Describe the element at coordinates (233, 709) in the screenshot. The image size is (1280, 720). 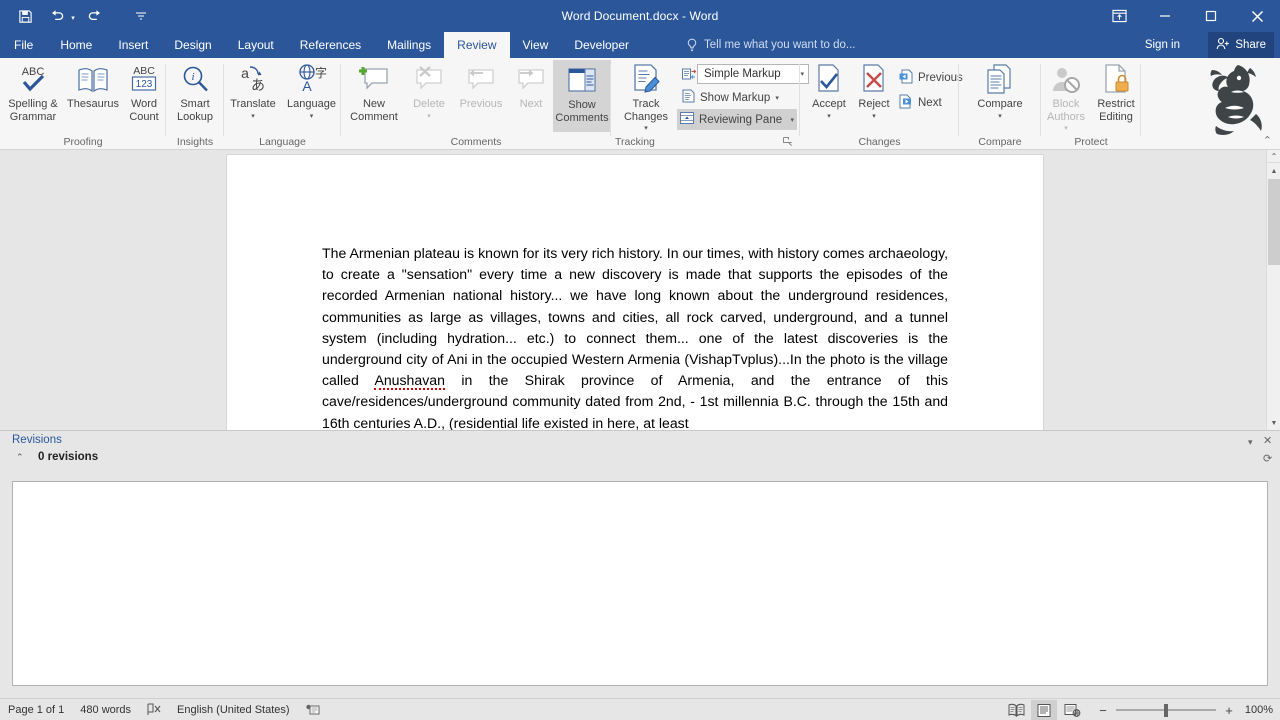
I see `language-indicator: English (United States)` at that location.